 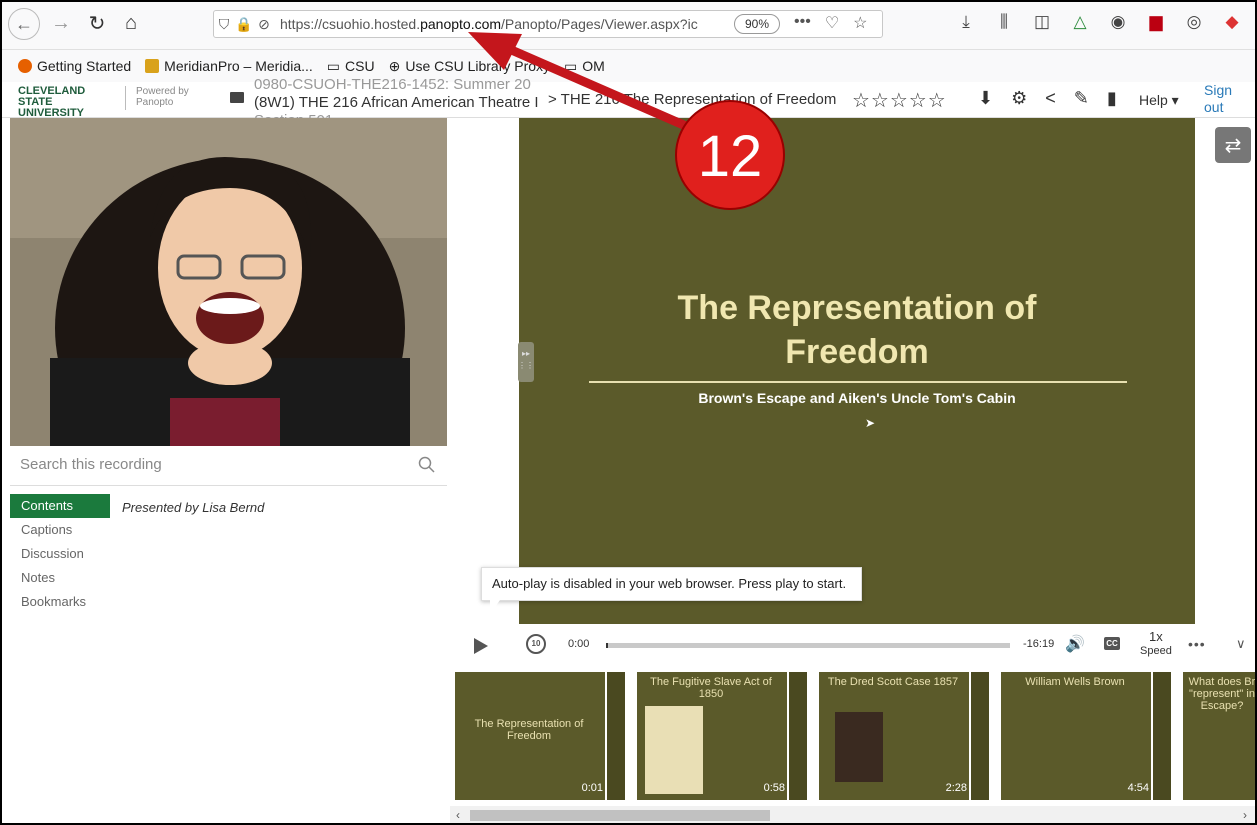 What do you see at coordinates (24, 24) in the screenshot?
I see `back-button: ←` at bounding box center [24, 24].